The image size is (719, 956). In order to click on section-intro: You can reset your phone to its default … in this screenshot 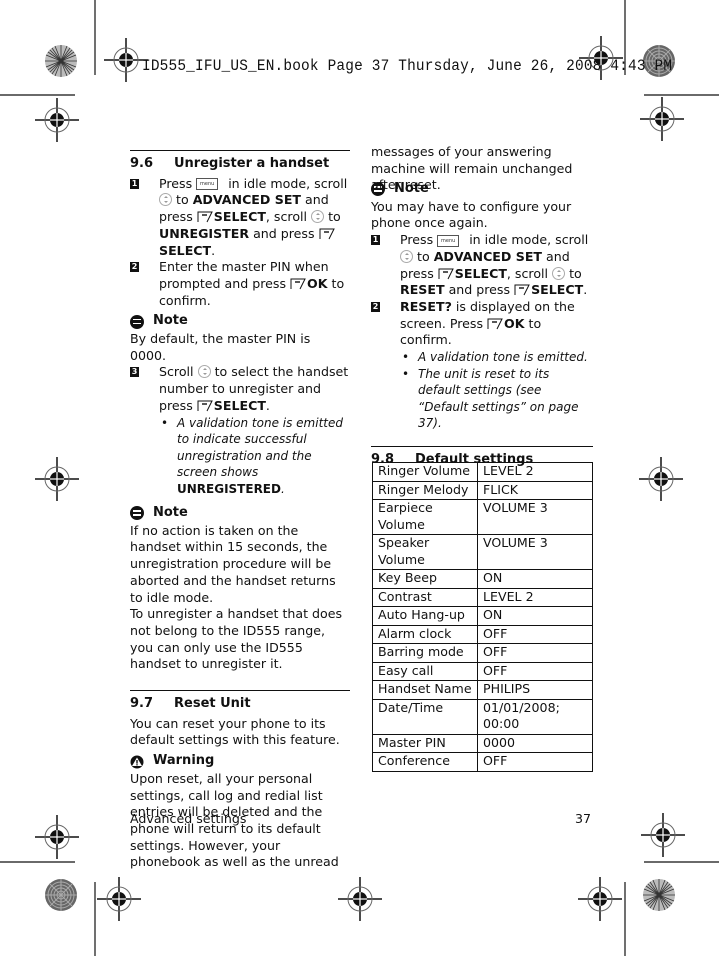, I will do `click(235, 731)`.